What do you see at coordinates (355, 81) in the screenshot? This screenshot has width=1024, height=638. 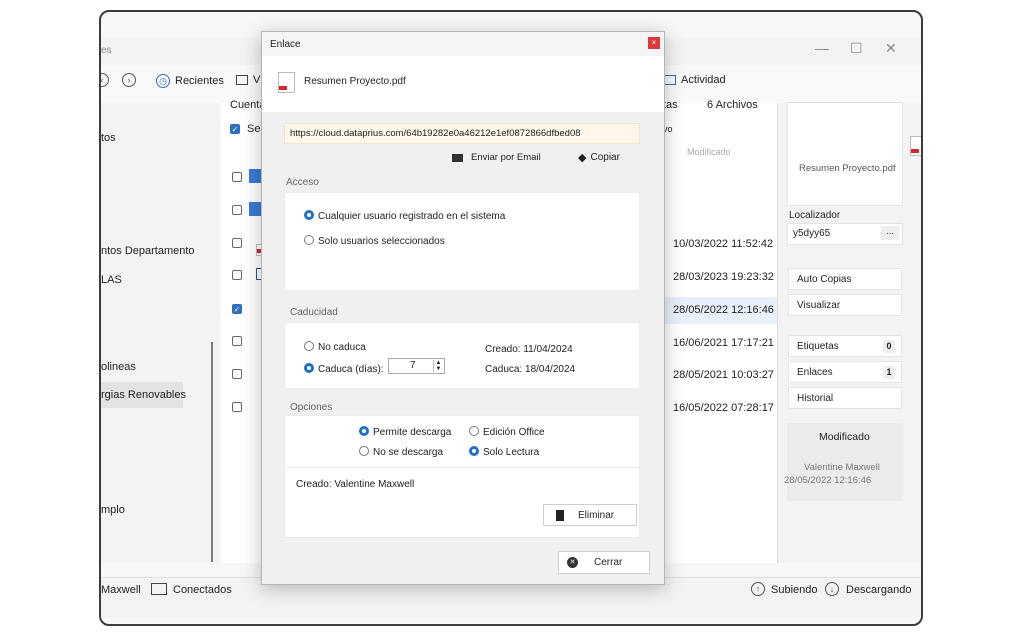 I see `dialog-file-name: Resumen Proyecto.pdf` at bounding box center [355, 81].